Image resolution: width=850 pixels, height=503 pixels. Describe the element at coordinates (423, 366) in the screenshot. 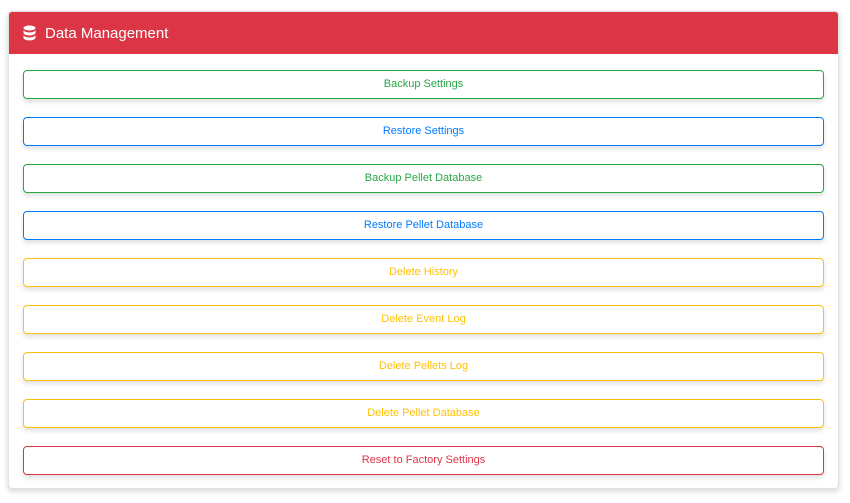

I see `delete-pellets-log-button: Delete Pellets Log` at that location.